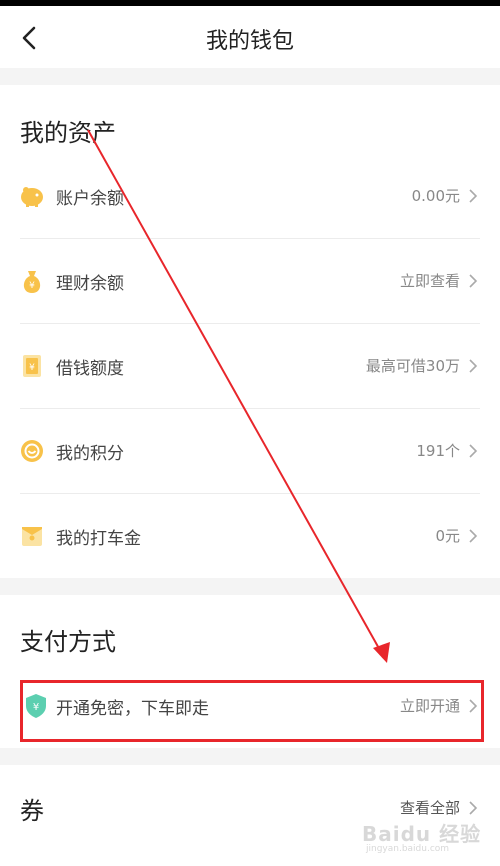  I want to click on asset-value: 191个, so click(438, 451).